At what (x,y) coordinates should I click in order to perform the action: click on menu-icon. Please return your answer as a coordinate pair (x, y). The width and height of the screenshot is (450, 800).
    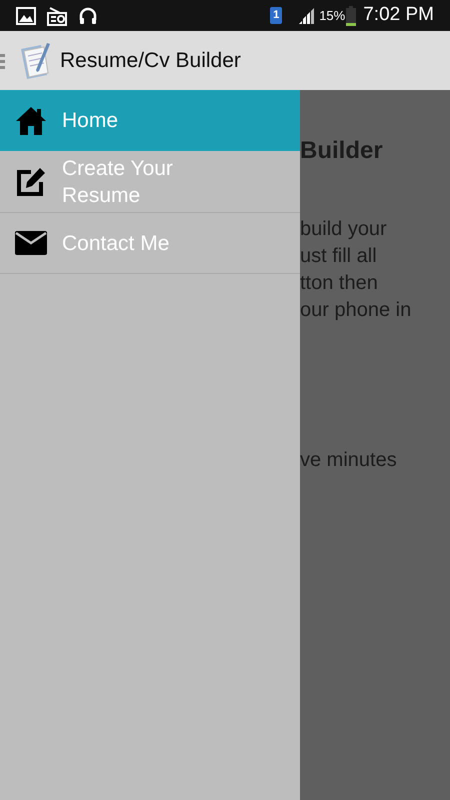
    Looking at the image, I should click on (2, 60).